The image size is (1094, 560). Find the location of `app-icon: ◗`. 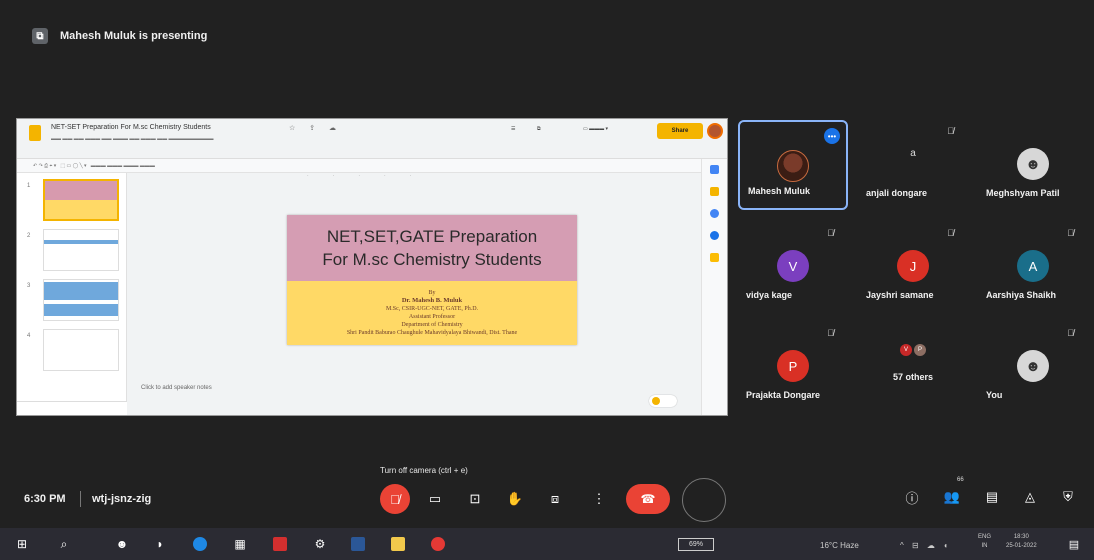

app-icon: ◗ is located at coordinates (160, 544).